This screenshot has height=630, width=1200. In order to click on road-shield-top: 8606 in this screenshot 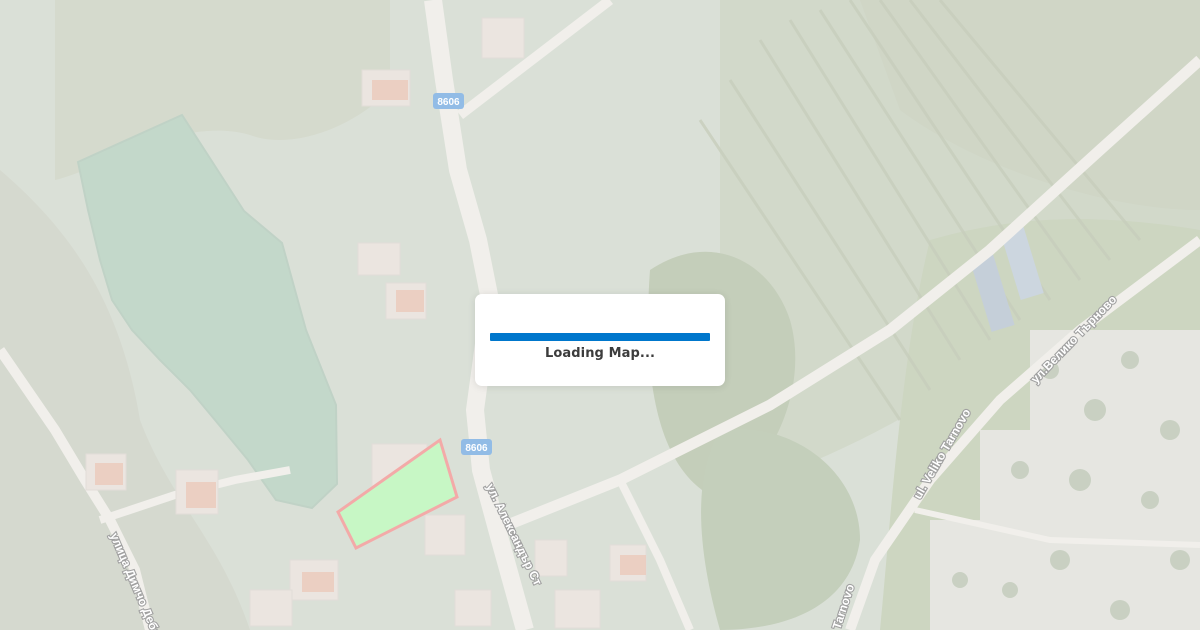, I will do `click(448, 101)`.